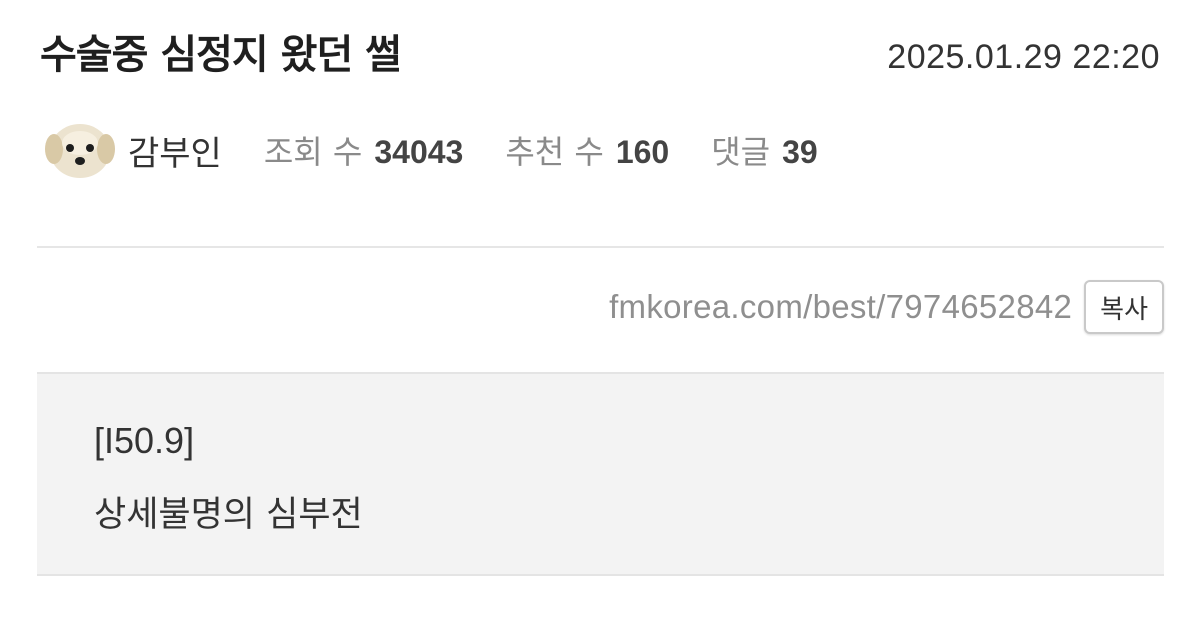  I want to click on comments-stat: 댓글 39, so click(764, 150).